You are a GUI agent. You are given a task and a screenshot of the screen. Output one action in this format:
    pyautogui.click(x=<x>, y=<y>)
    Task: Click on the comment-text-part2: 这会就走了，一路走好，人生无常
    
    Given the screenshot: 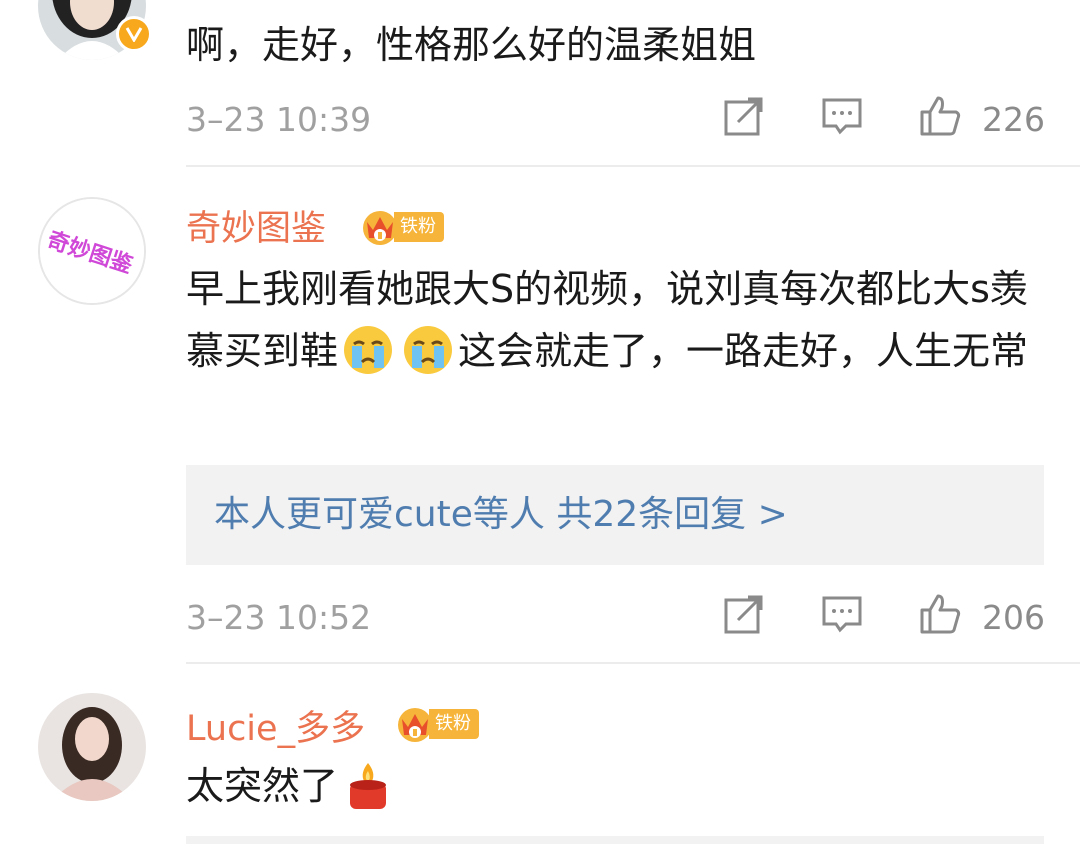 What is the action you would take?
    pyautogui.click(x=743, y=351)
    